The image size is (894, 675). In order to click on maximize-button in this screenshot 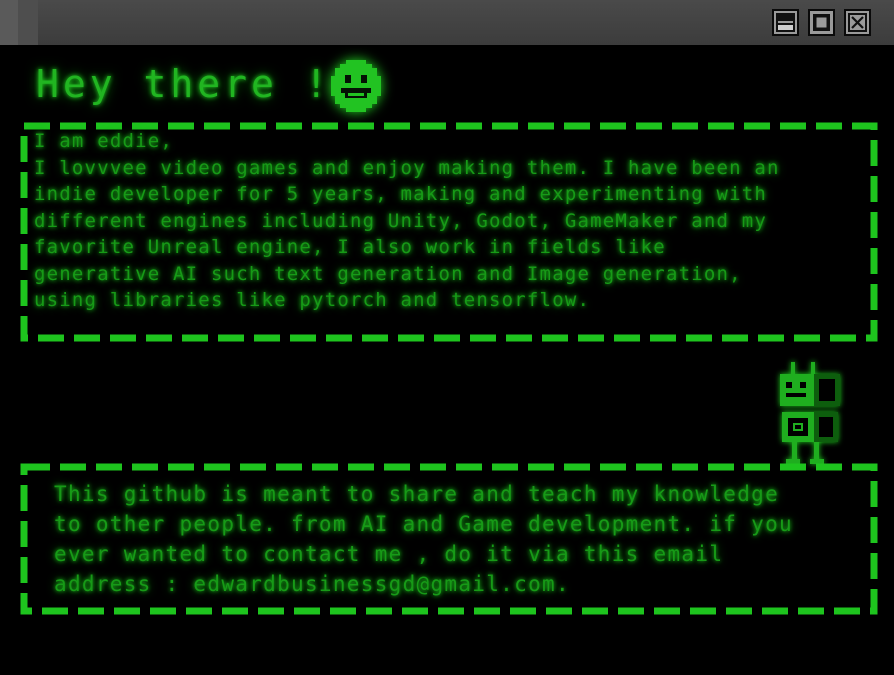, I will do `click(821, 22)`.